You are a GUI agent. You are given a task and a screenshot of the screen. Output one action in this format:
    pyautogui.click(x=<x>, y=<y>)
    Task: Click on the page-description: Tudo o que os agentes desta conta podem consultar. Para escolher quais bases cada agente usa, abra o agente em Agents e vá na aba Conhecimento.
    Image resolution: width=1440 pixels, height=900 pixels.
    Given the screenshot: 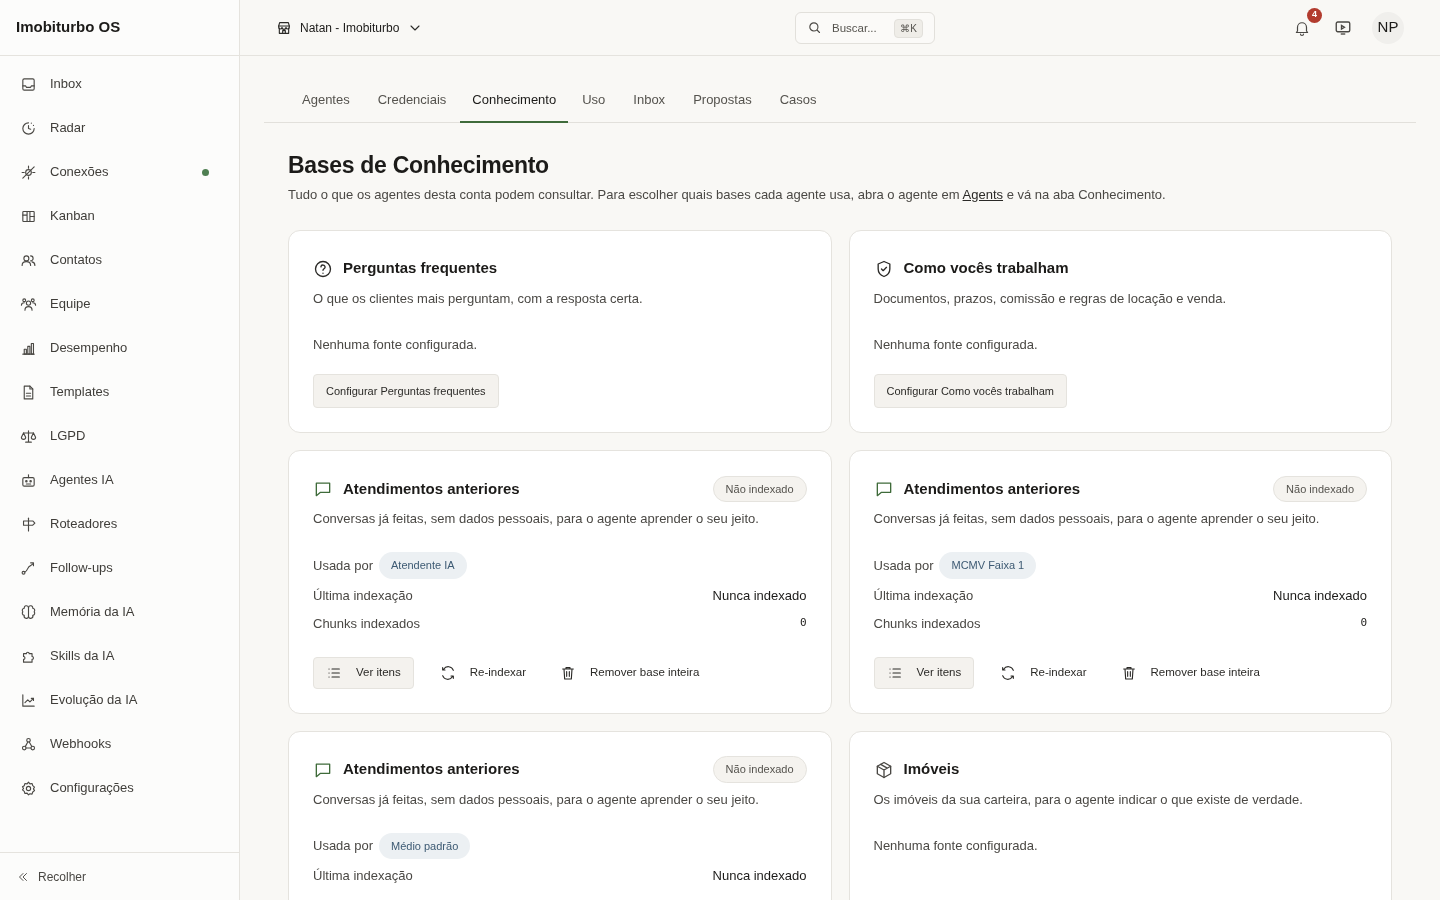 What is the action you would take?
    pyautogui.click(x=727, y=195)
    